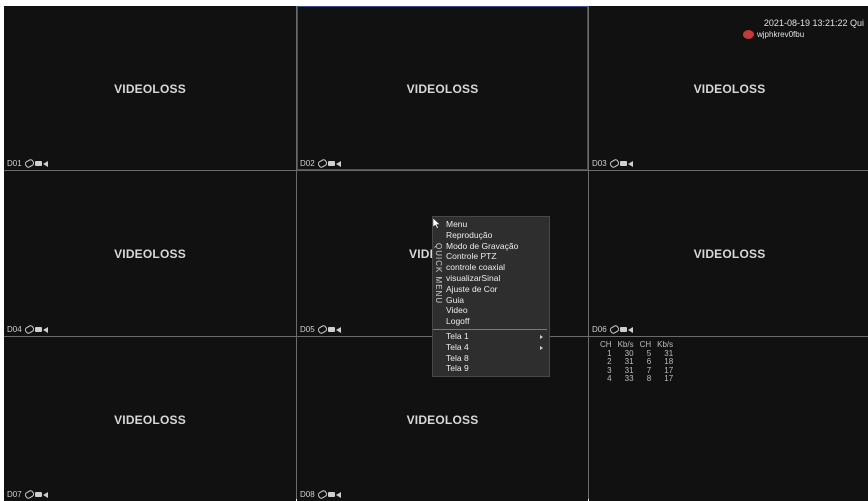  I want to click on menu-item-screen-1: Tela 1, so click(495, 336).